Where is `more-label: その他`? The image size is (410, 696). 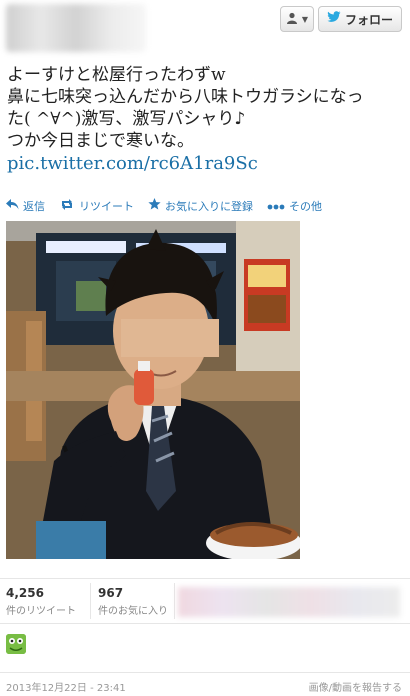 more-label: その他 is located at coordinates (305, 206).